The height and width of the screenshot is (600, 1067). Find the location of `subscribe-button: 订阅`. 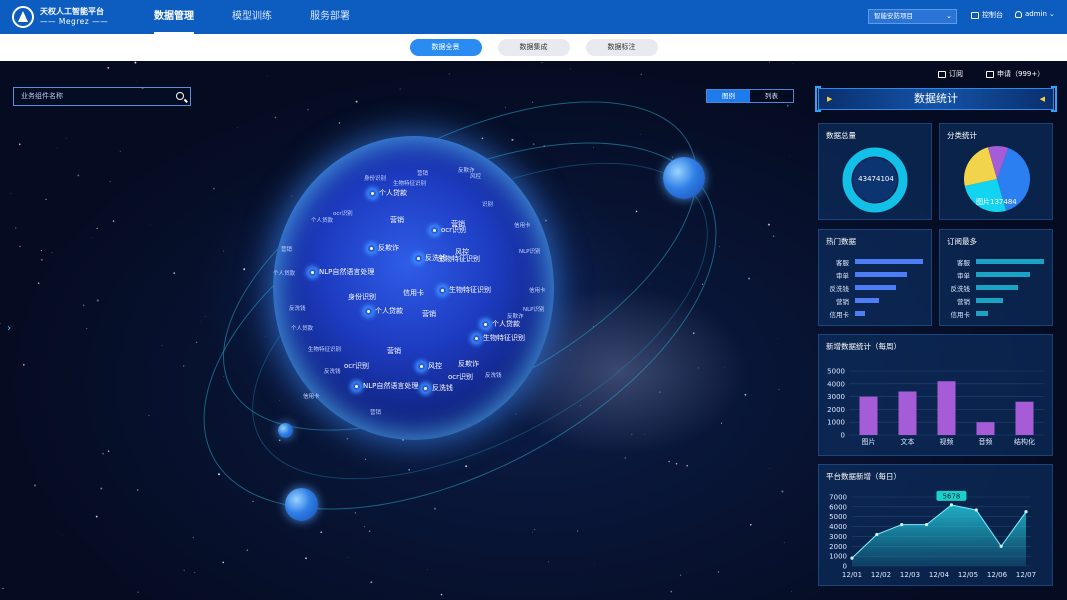

subscribe-button: 订阅 is located at coordinates (950, 74).